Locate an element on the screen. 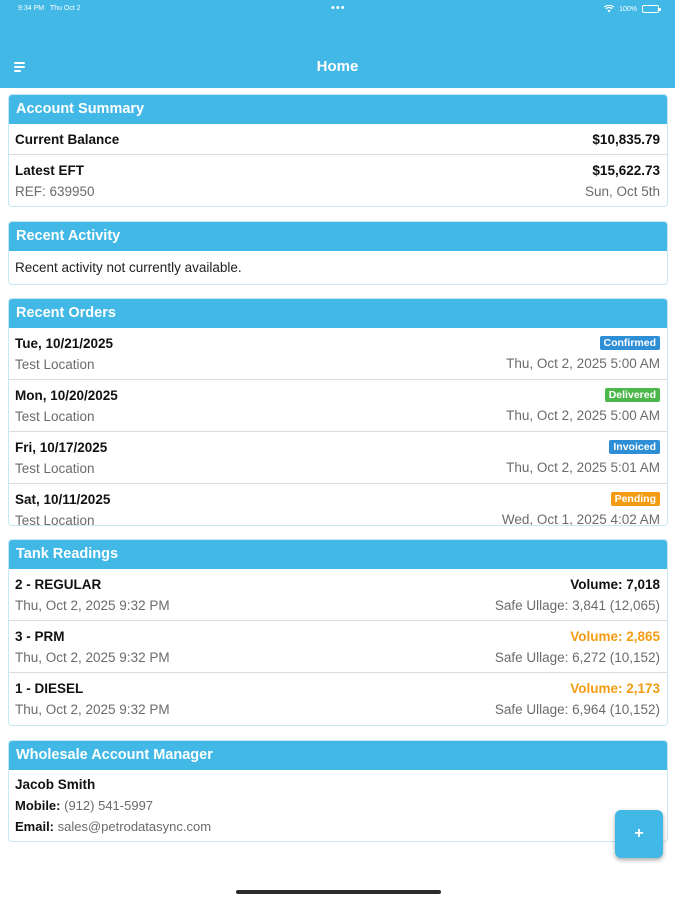 The image size is (675, 900). order-status-badge: Pending is located at coordinates (635, 499).